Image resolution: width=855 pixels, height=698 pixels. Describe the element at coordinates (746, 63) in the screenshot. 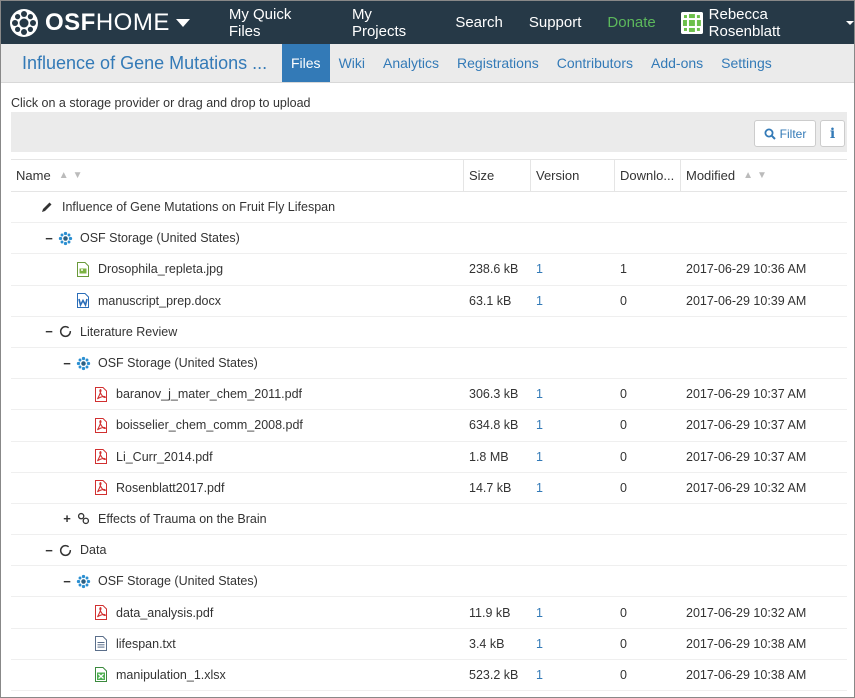

I see `tab-settings: Settings` at that location.